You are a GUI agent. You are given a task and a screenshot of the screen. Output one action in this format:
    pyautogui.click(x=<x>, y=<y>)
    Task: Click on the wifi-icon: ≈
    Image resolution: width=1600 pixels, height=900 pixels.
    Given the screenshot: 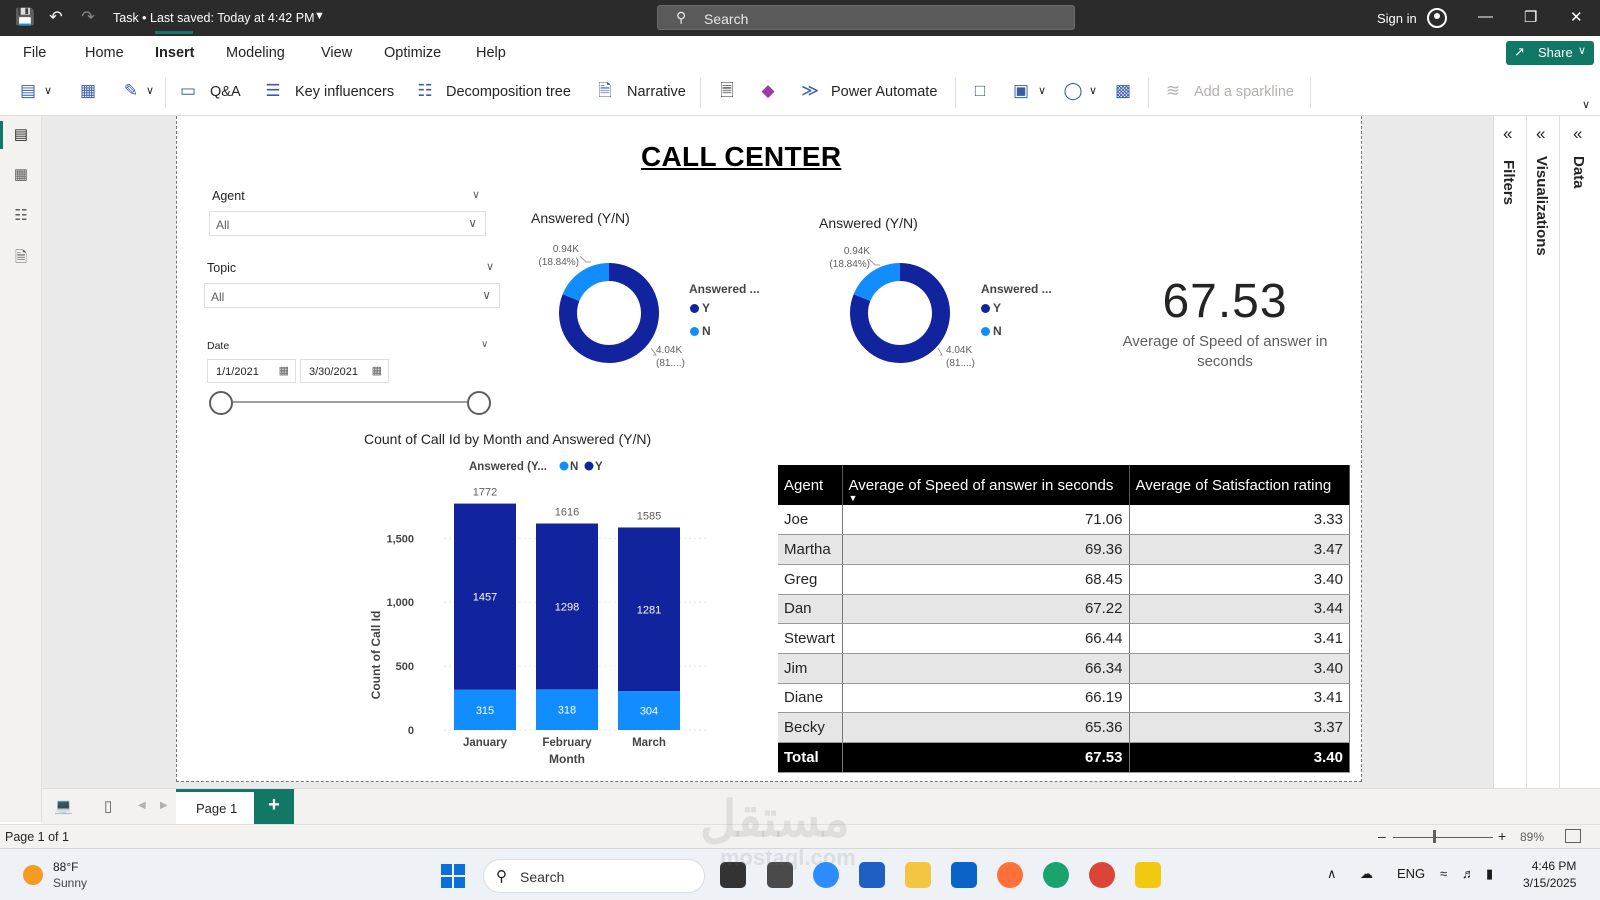 What is the action you would take?
    pyautogui.click(x=1443, y=873)
    